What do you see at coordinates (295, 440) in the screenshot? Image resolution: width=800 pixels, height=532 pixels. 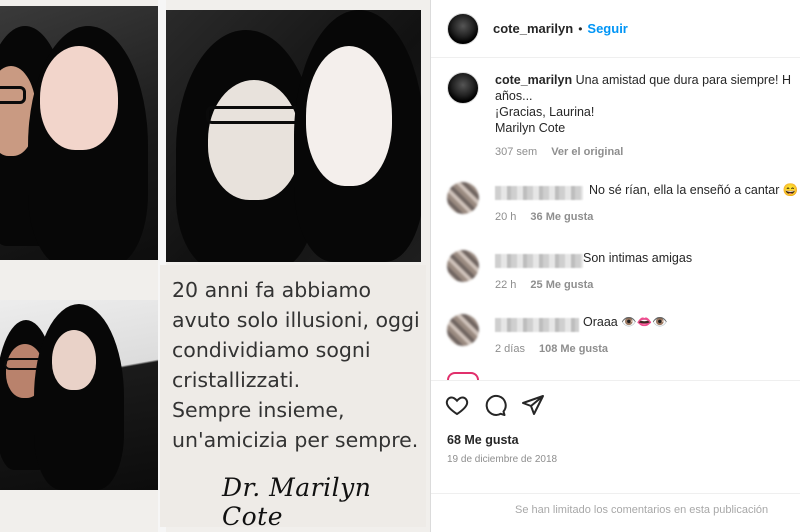 I see `caption-line: un'amicizia per sempre.` at bounding box center [295, 440].